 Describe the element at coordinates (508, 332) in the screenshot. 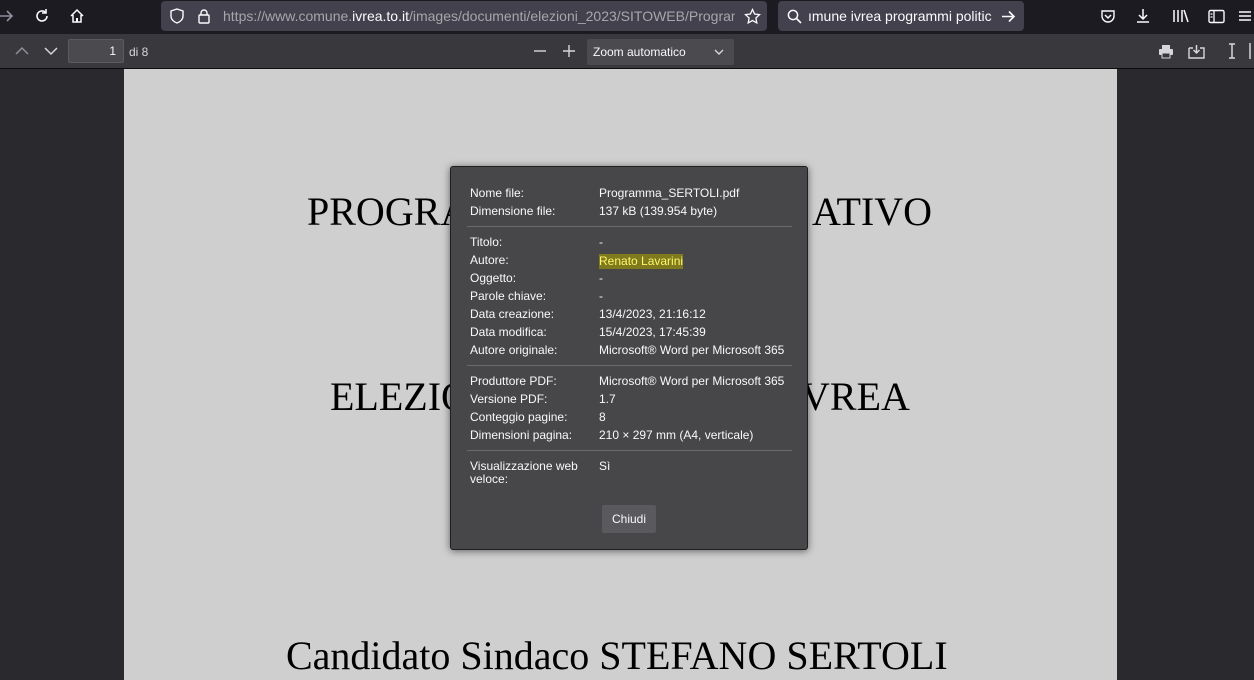

I see `property-label: Data modifica:` at that location.